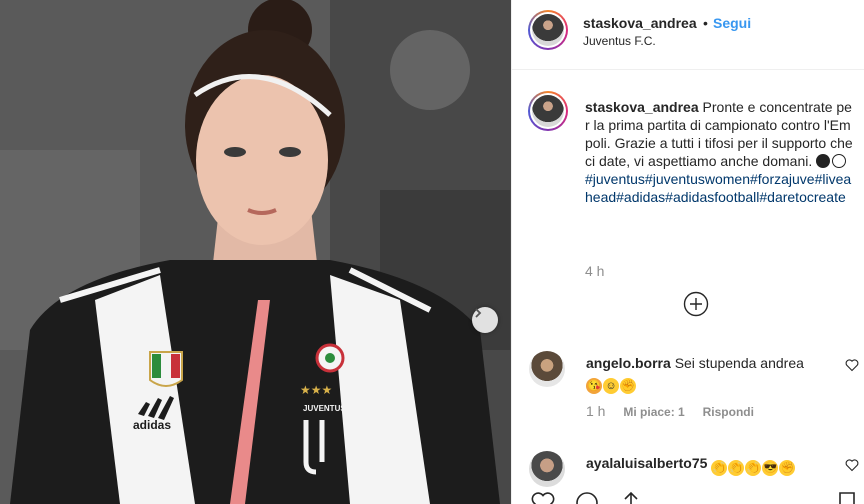 This screenshot has width=864, height=504. Describe the element at coordinates (485, 320) in the screenshot. I see `next-photo-button` at that location.